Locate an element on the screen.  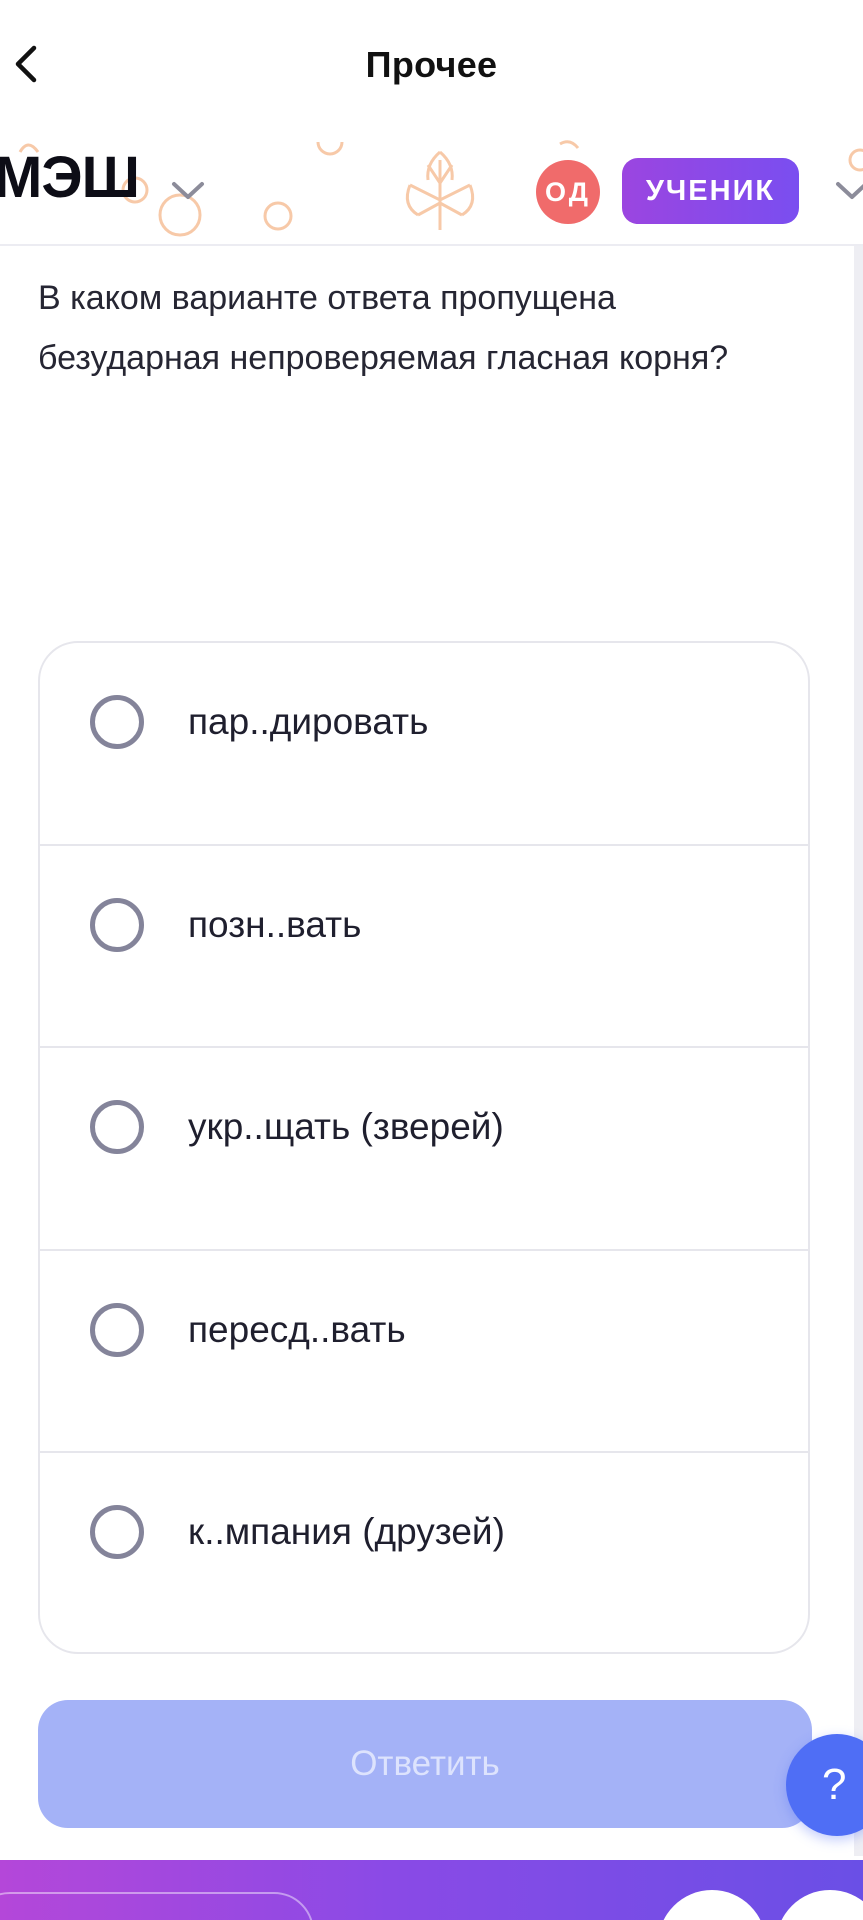
page-title: Прочее is located at coordinates (431, 64).